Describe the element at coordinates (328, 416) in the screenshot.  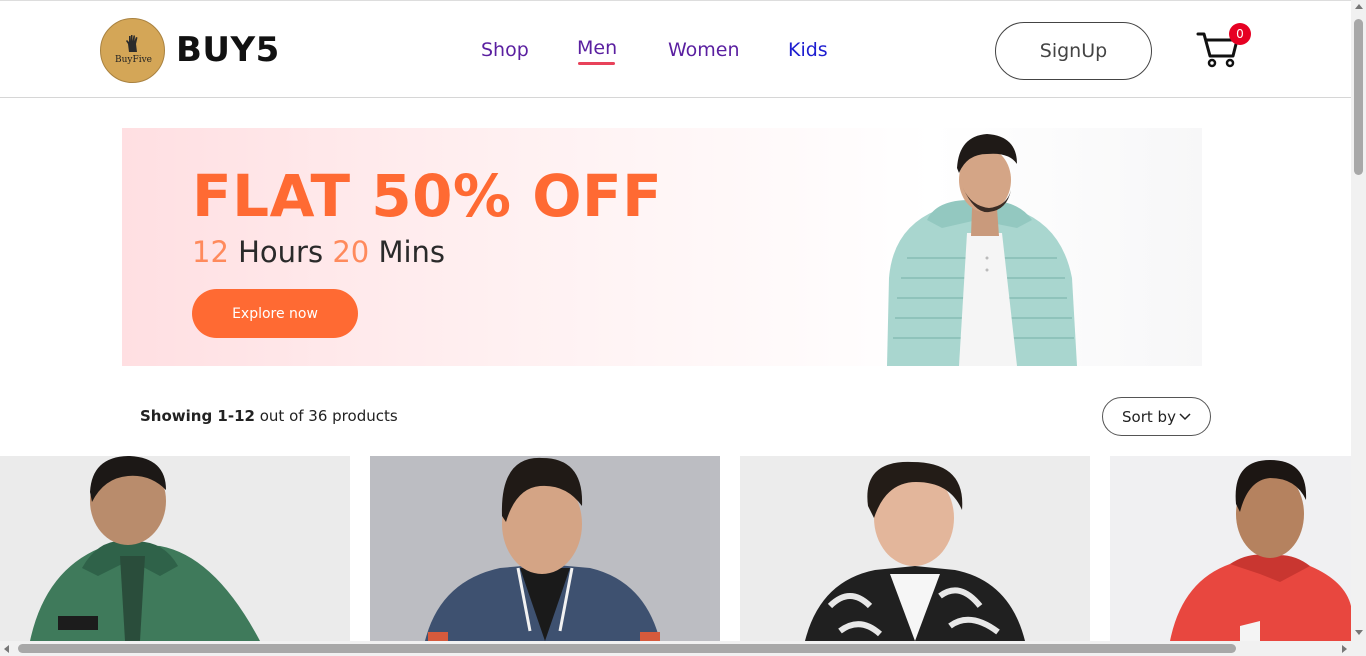
I see `showing-total: out of 36 products` at that location.